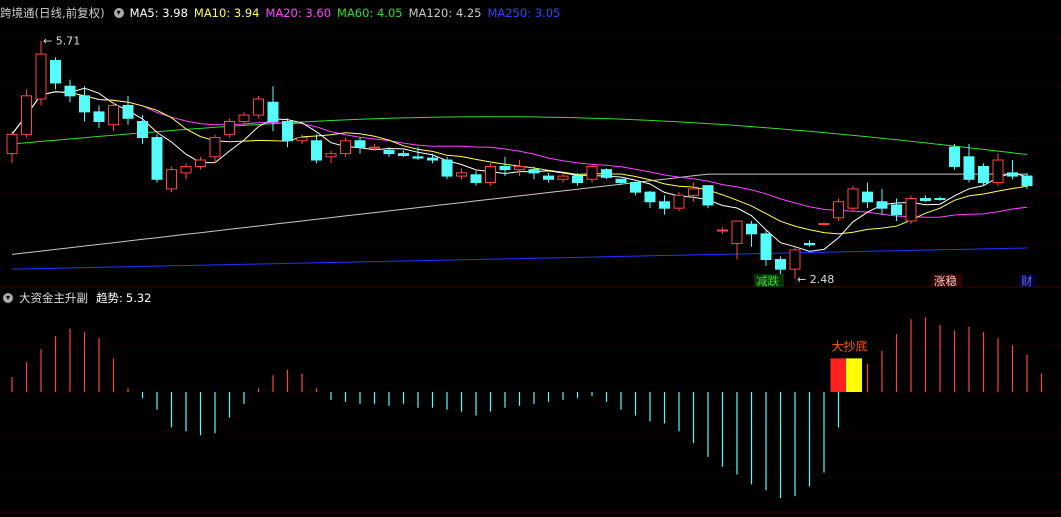 The image size is (1061, 517). I want to click on stock-name: 跨境通, so click(17, 13).